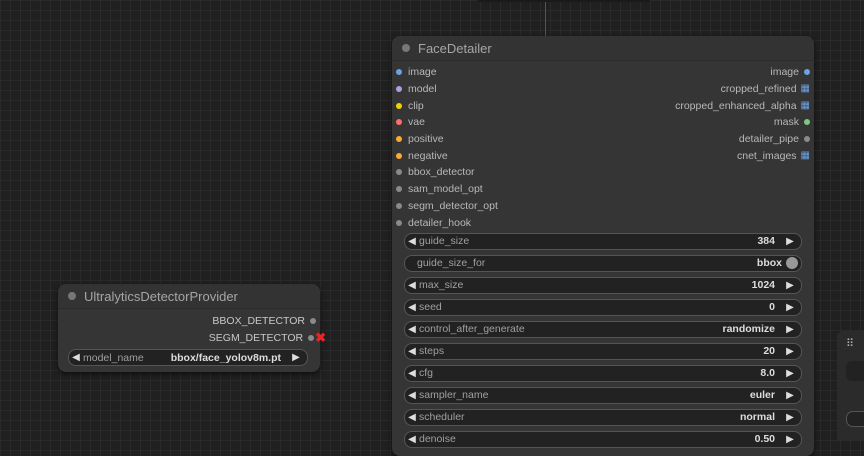 This screenshot has width=864, height=456. What do you see at coordinates (451, 263) in the screenshot?
I see `widget-label: guide_size_for` at bounding box center [451, 263].